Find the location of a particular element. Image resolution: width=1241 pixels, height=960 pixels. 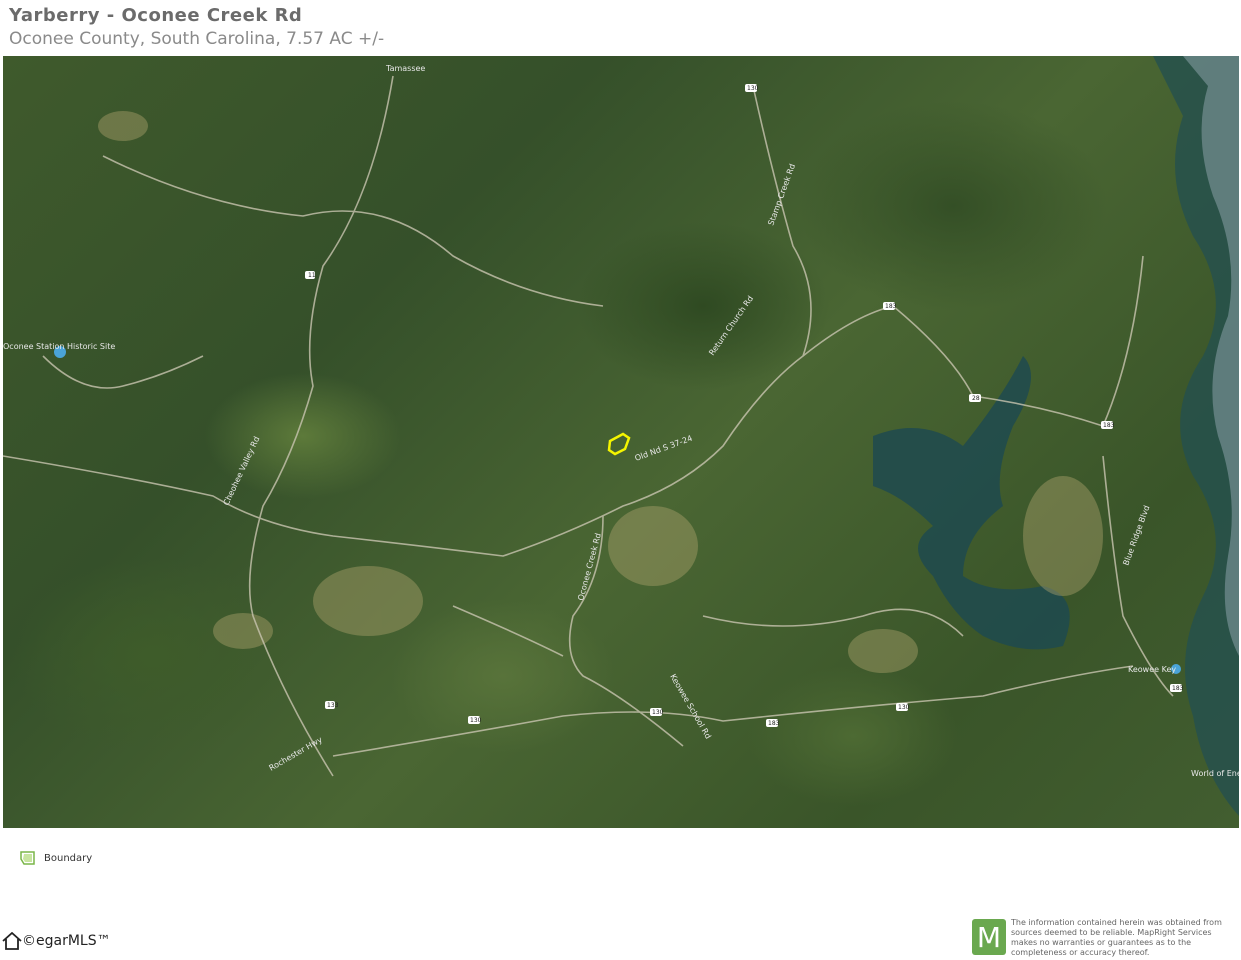

property-boundary is located at coordinates (619, 444).